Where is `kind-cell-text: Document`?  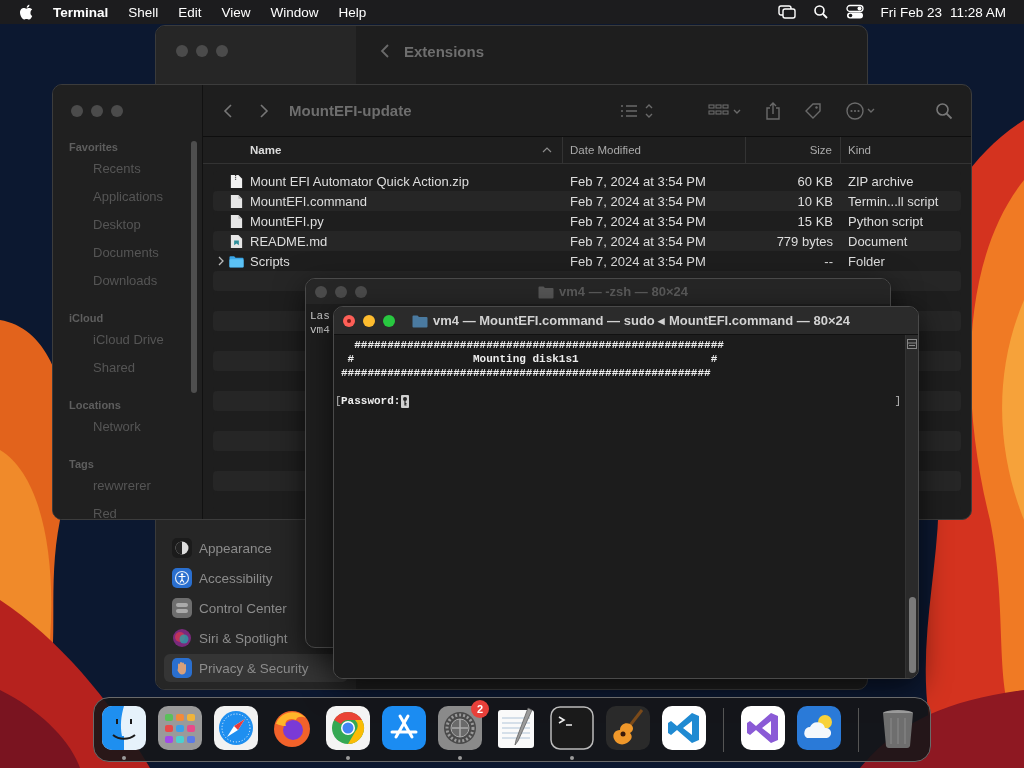
kind-cell-text: Document is located at coordinates (877, 241).